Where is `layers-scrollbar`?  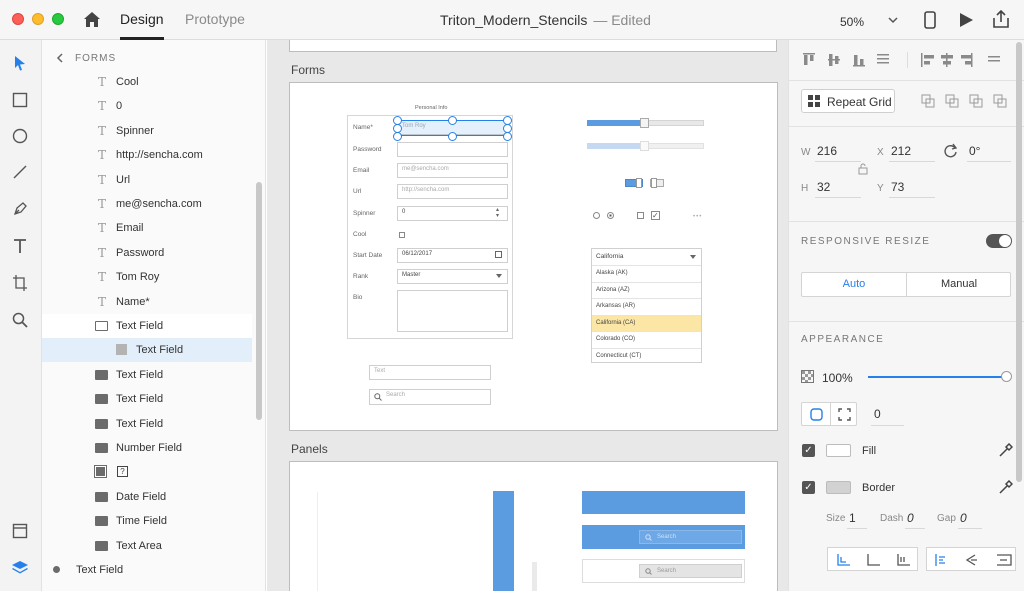
layers-scrollbar is located at coordinates (259, 301).